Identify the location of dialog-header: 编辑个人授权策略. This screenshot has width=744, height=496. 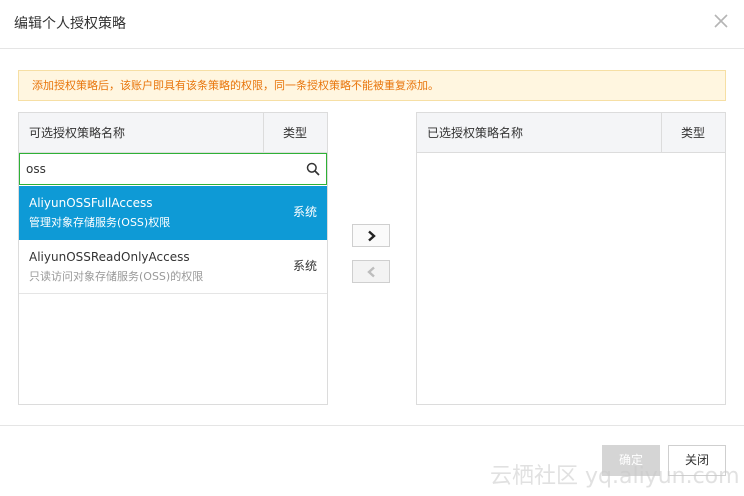
(372, 24).